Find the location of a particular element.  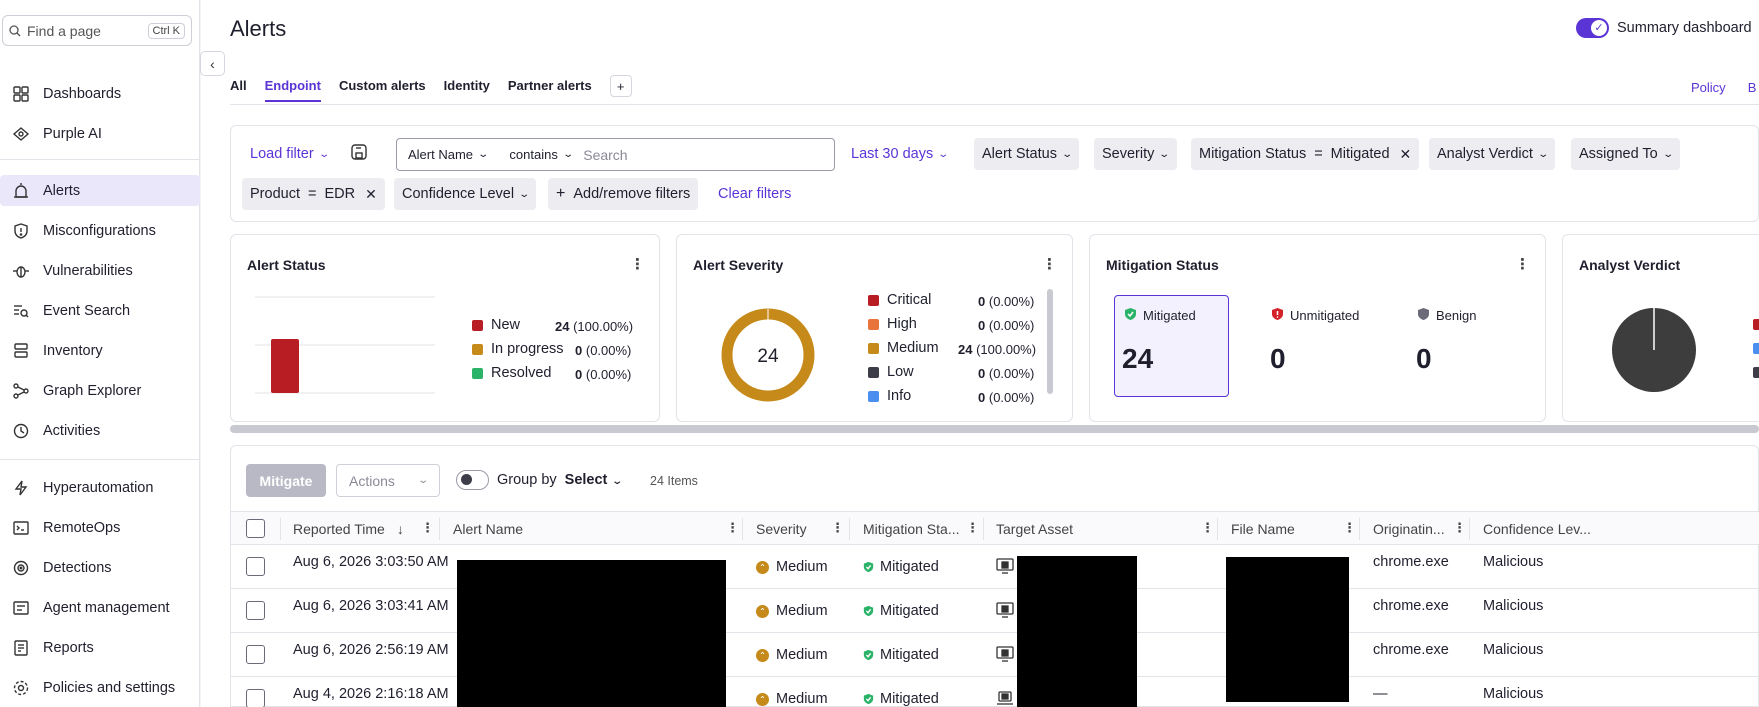

column-label: File Name is located at coordinates (1263, 528).